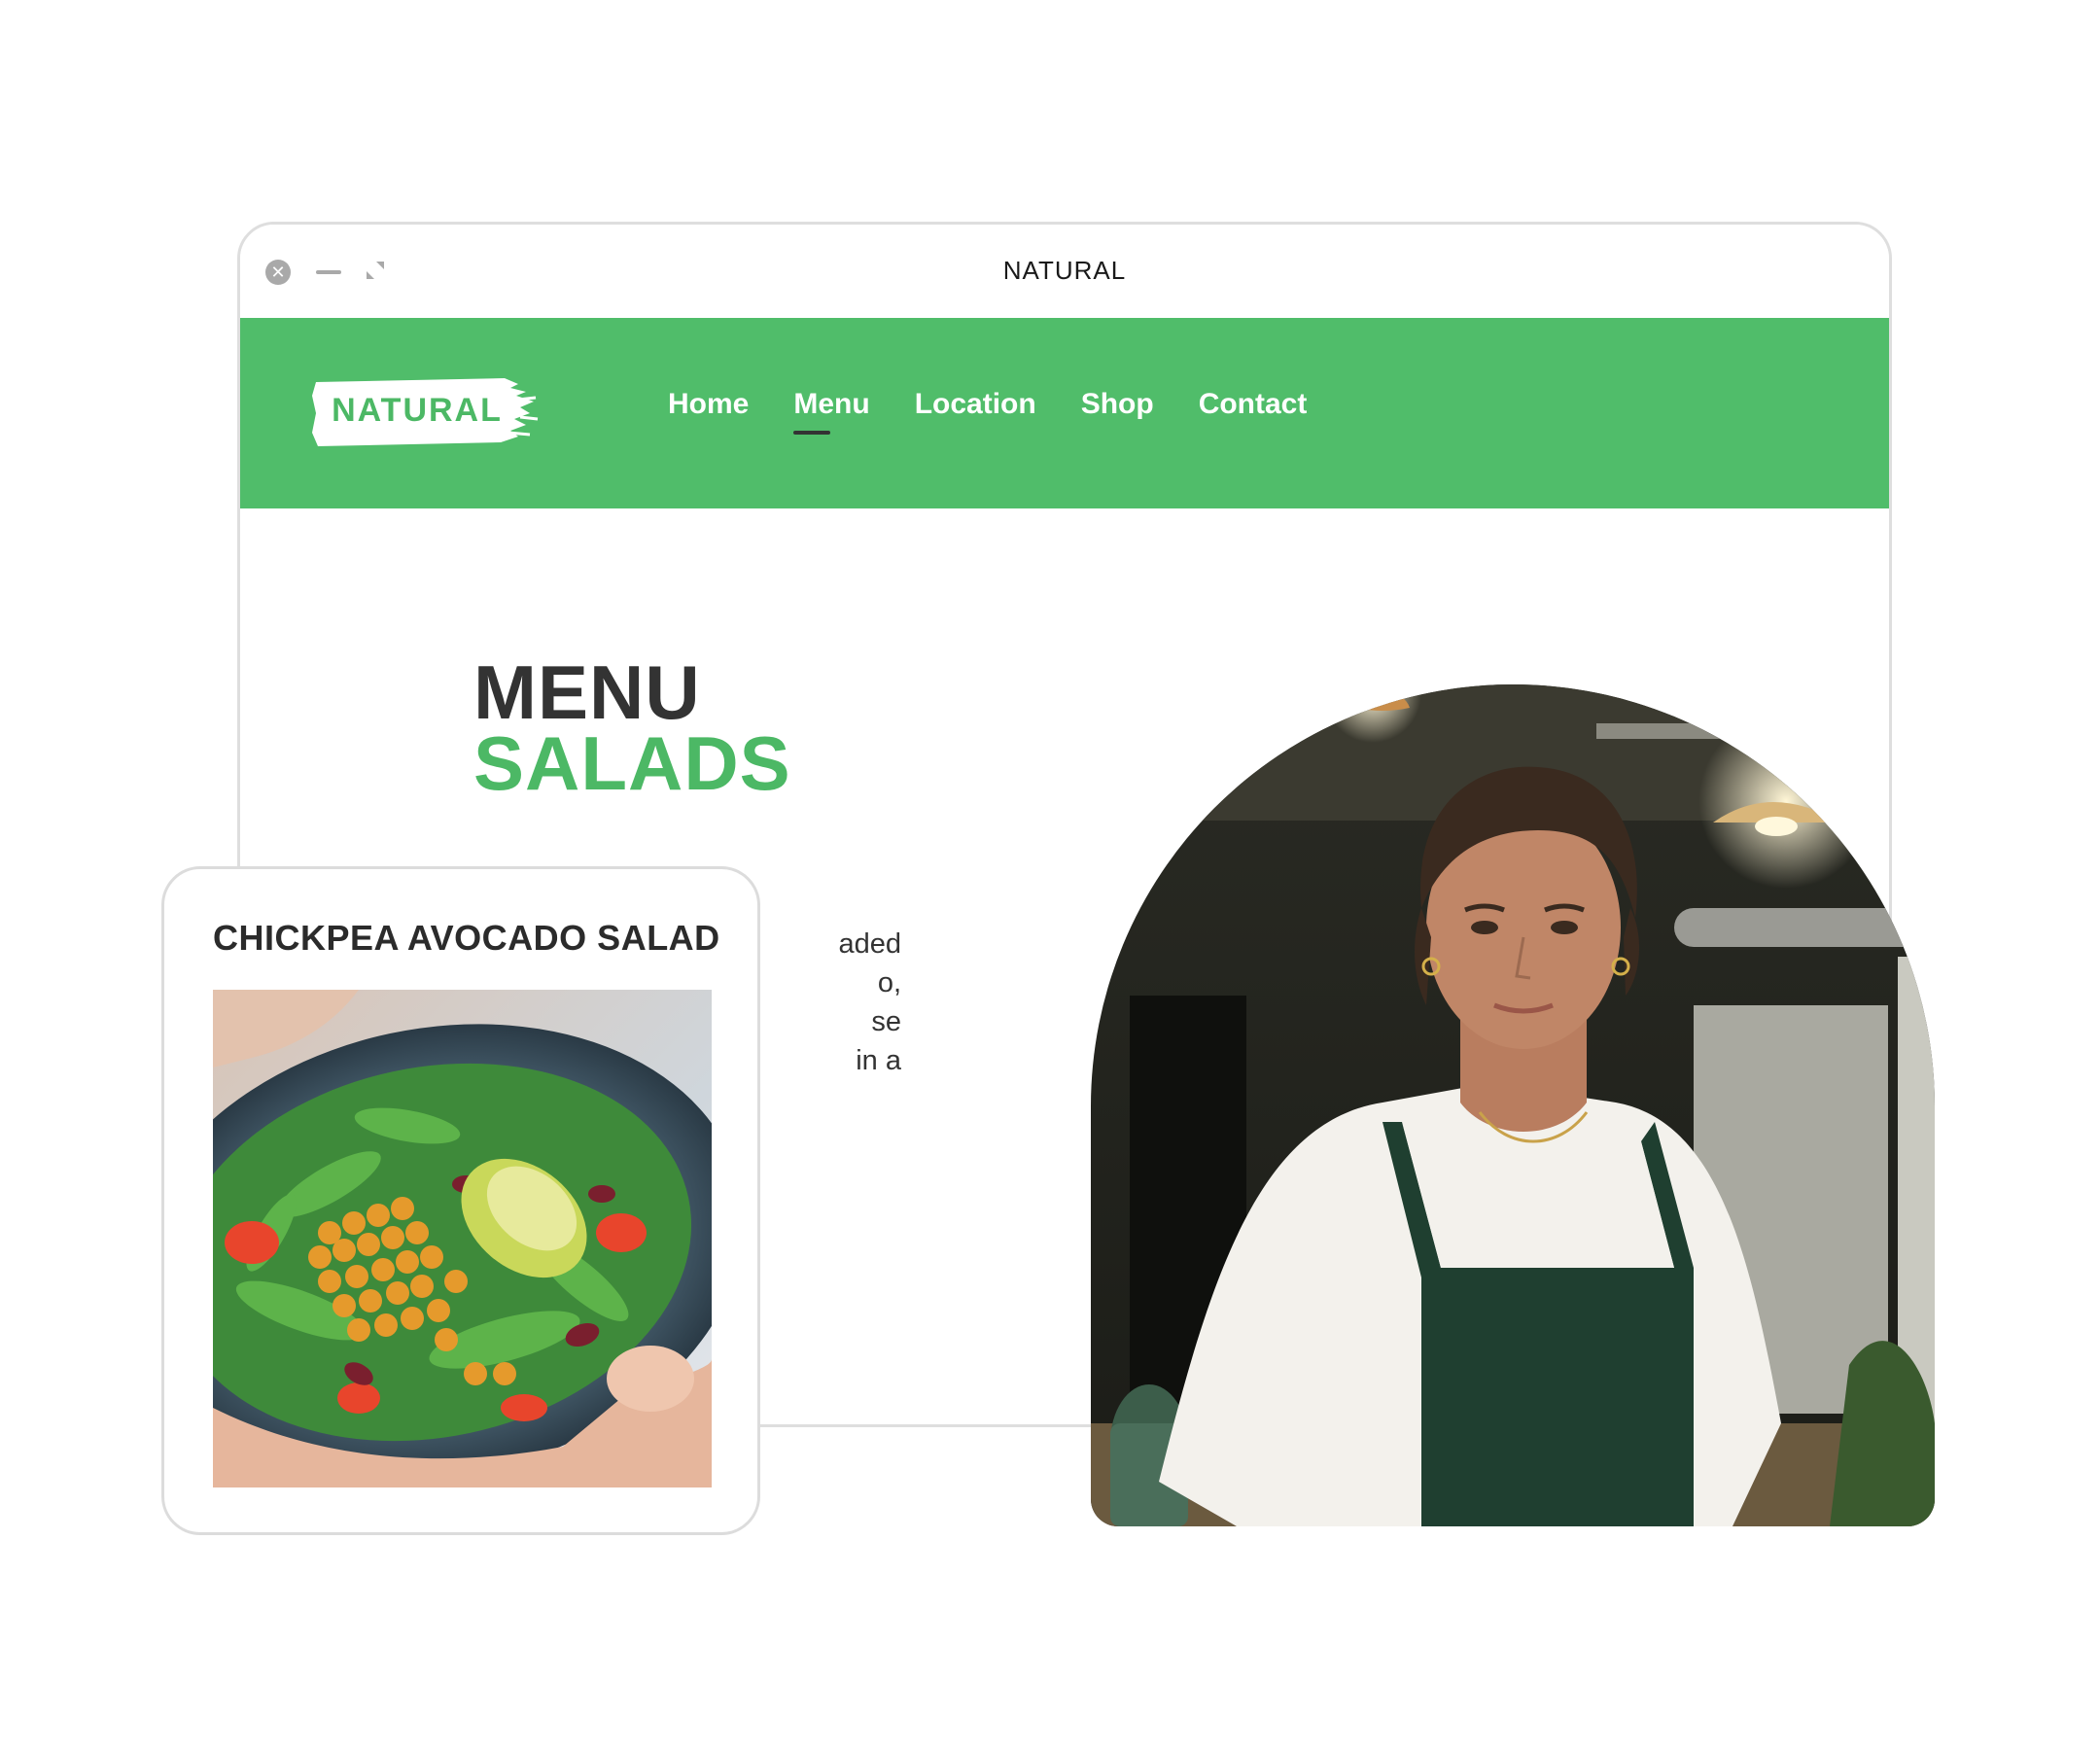  What do you see at coordinates (417, 410) in the screenshot?
I see `logo-text: NATURAL` at bounding box center [417, 410].